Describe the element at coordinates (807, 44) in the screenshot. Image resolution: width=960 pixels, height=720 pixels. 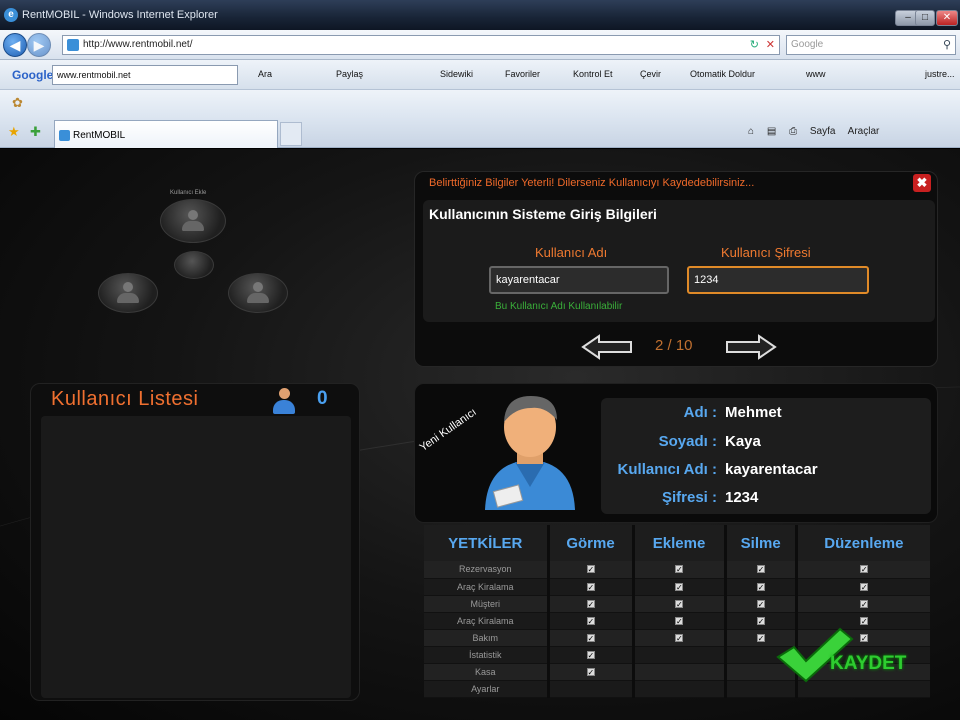
I see `search-placeholder: Google` at that location.